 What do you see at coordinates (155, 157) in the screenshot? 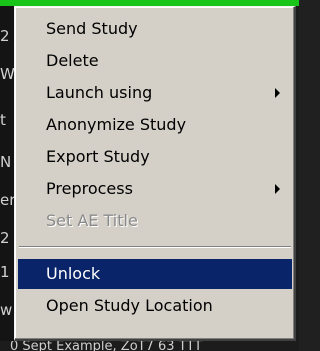
I see `menu-item-export-study: Export Study` at bounding box center [155, 157].